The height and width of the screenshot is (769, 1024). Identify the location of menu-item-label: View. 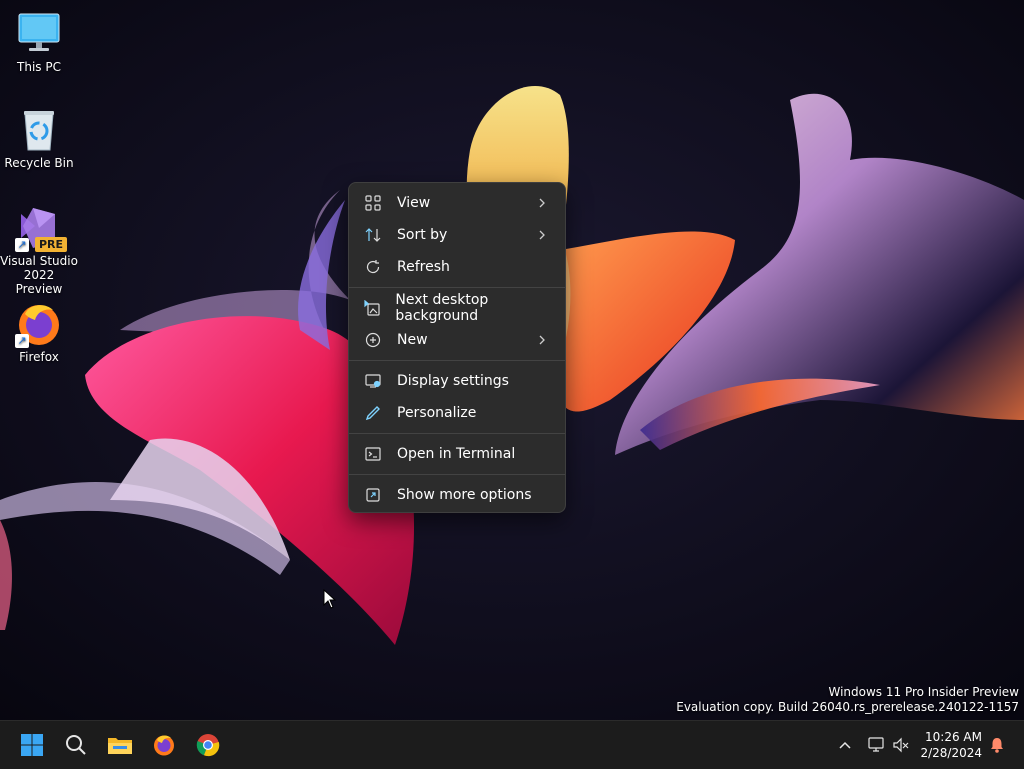
(414, 203).